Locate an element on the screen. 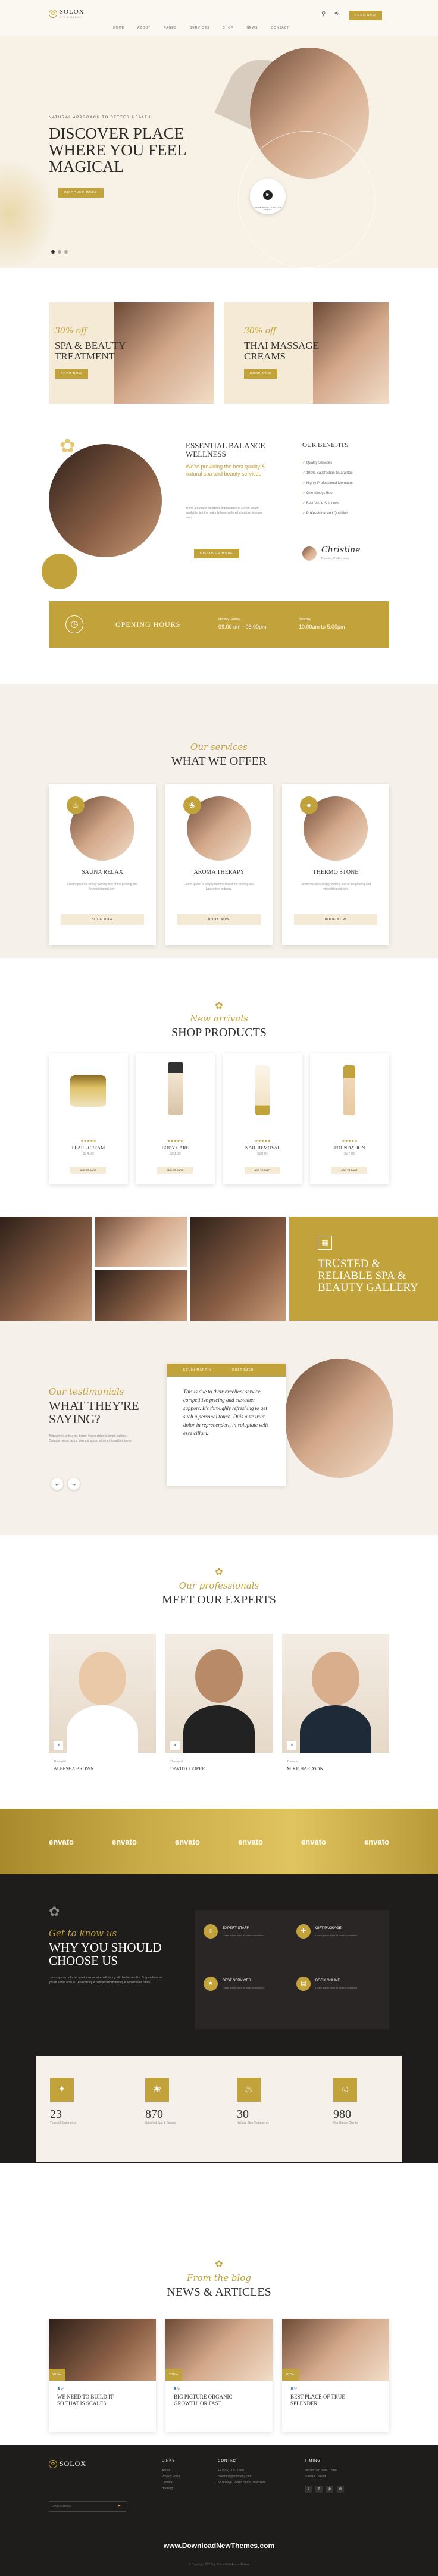  why-script: Get to know us is located at coordinates (83, 1933).